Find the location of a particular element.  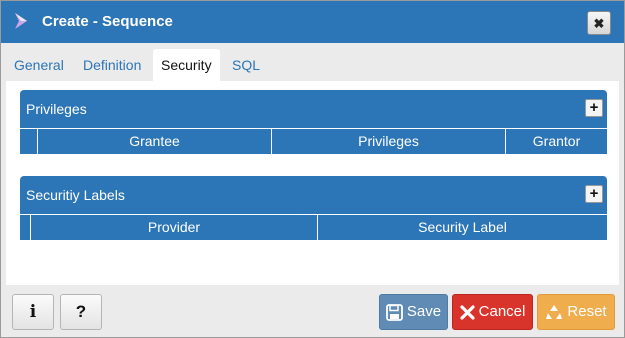

info-button: i is located at coordinates (33, 312).